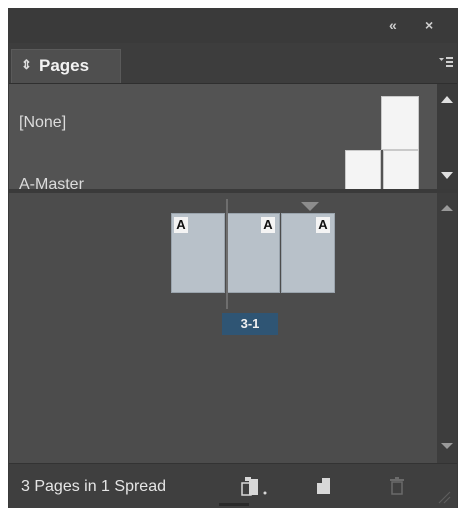  What do you see at coordinates (227, 254) in the screenshot?
I see `spread-spine` at bounding box center [227, 254].